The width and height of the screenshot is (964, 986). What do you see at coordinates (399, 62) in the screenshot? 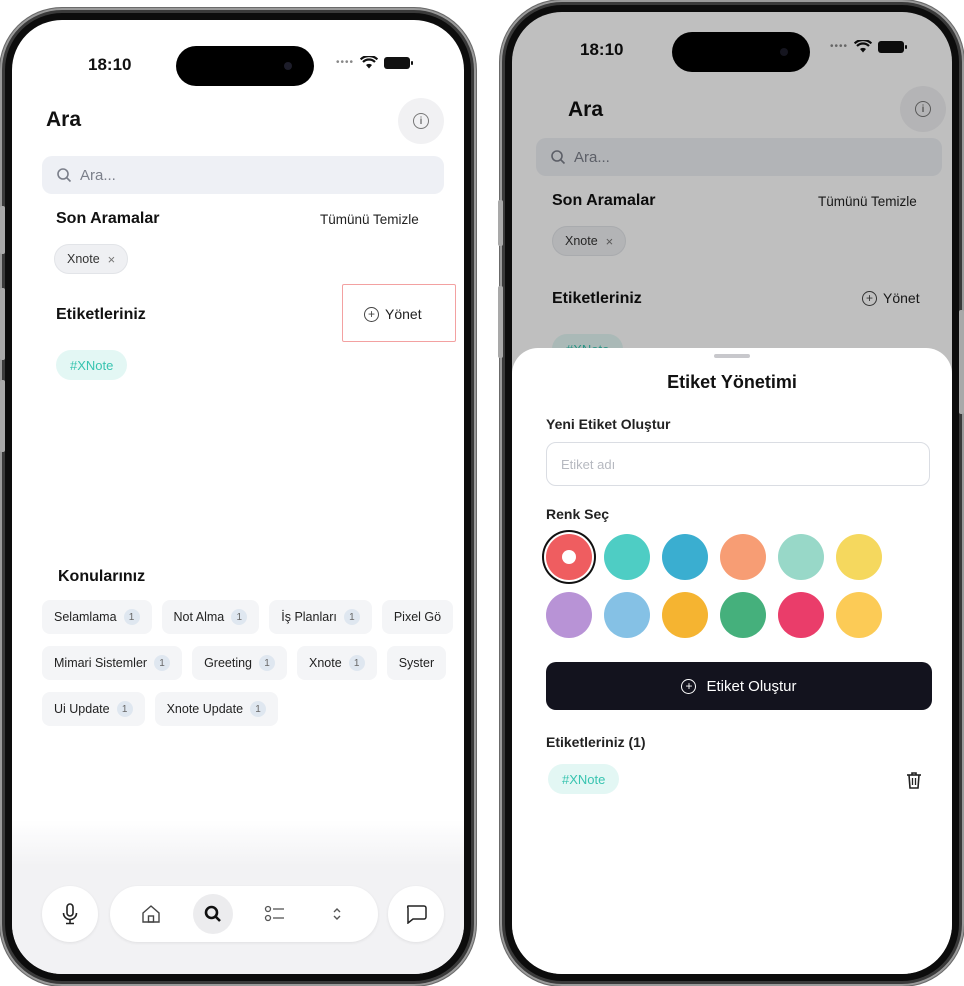
I see `battery-icon` at bounding box center [399, 62].